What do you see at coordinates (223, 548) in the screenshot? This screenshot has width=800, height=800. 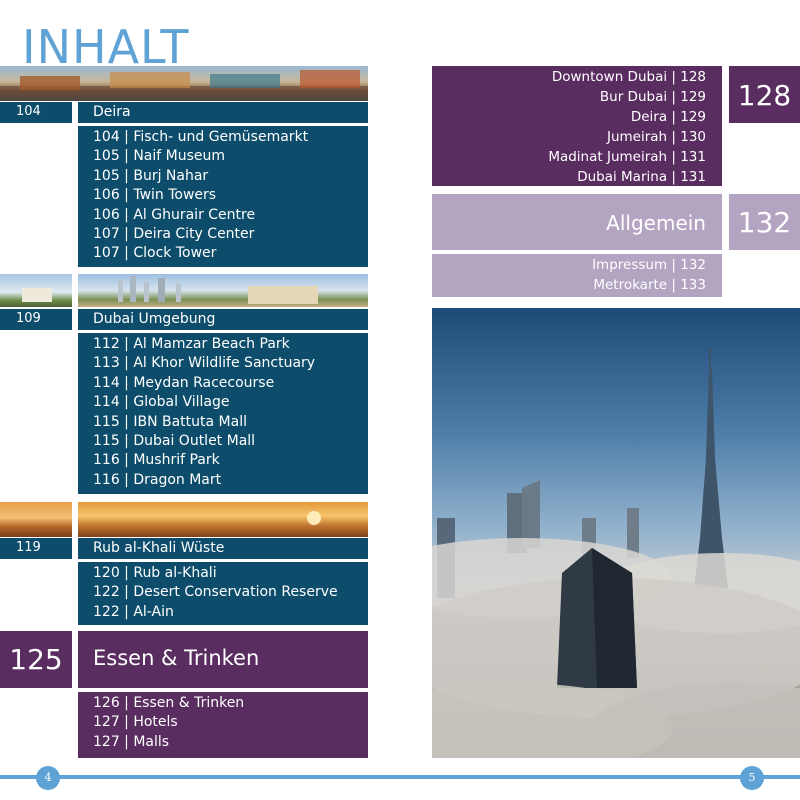 I see `section-title-rub: Rub al-Khali Wüste` at bounding box center [223, 548].